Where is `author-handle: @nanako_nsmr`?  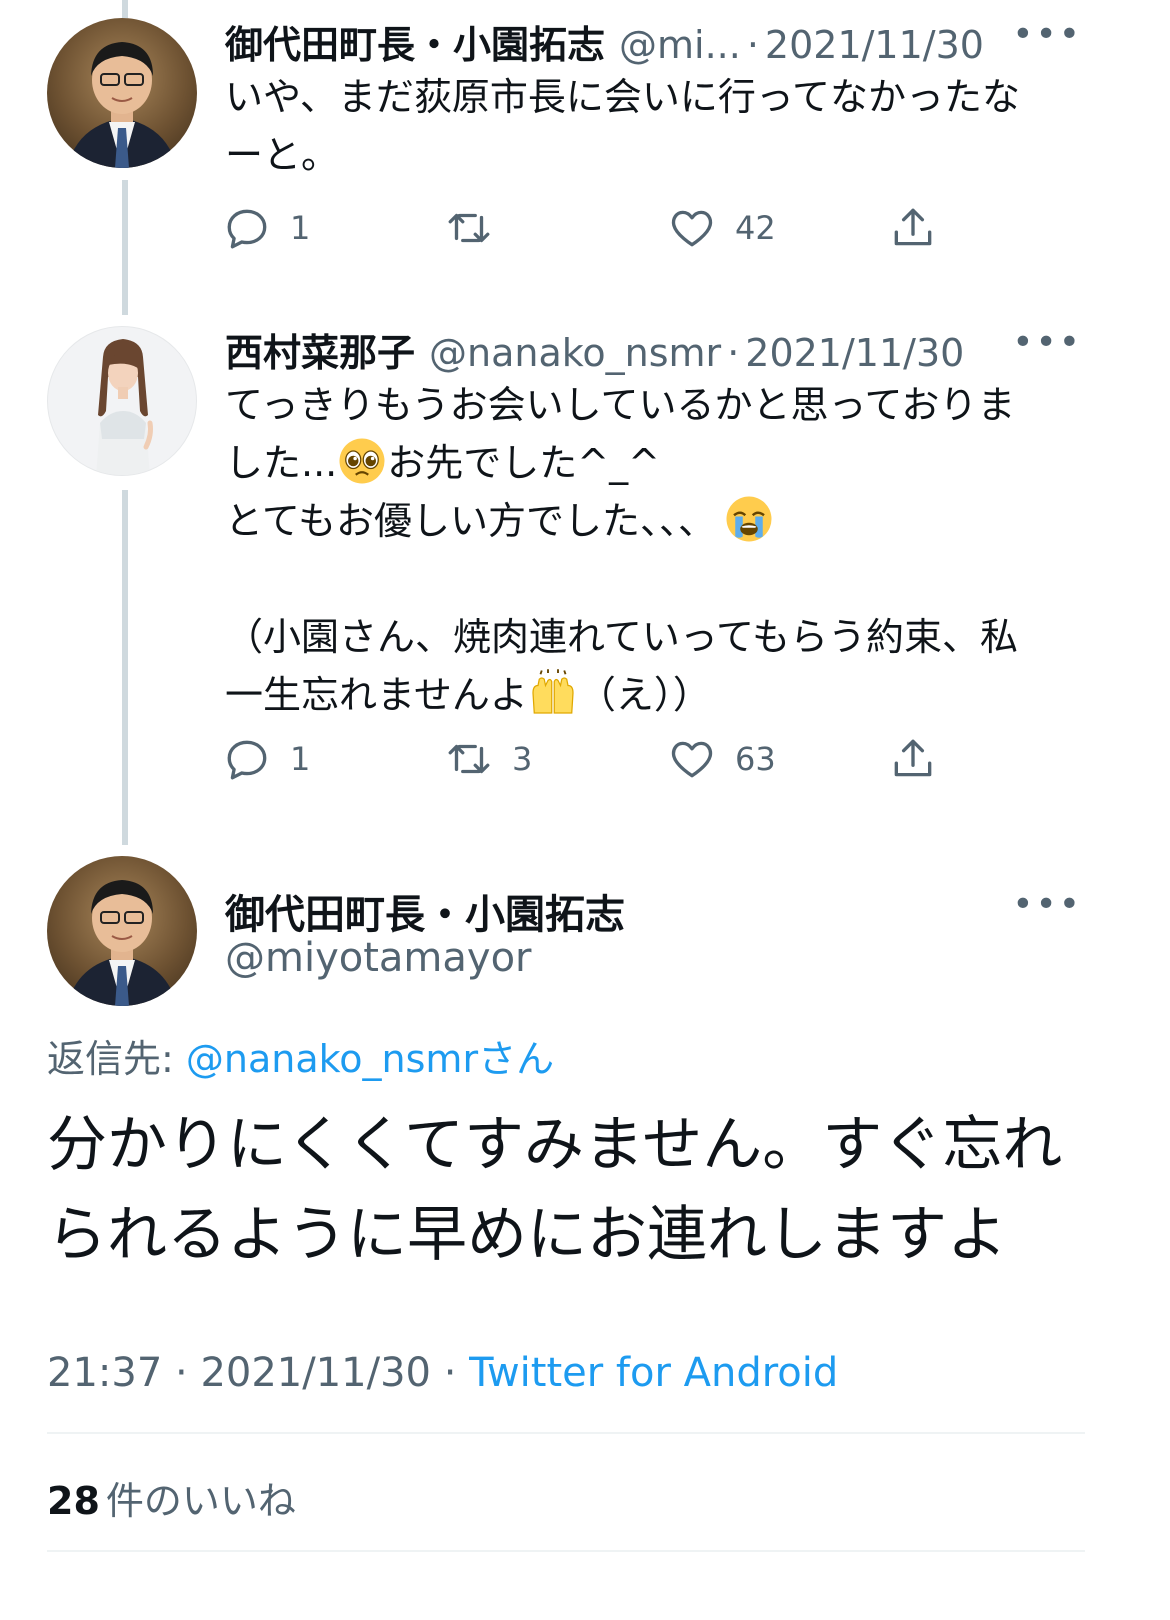
author-handle: @nanako_nsmr is located at coordinates (575, 353).